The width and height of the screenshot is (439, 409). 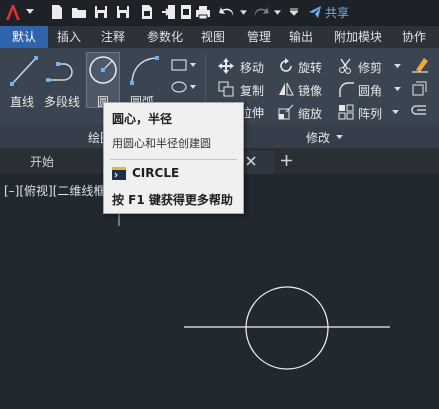 What do you see at coordinates (358, 37) in the screenshot?
I see `tab-addins: 附加模块` at bounding box center [358, 37].